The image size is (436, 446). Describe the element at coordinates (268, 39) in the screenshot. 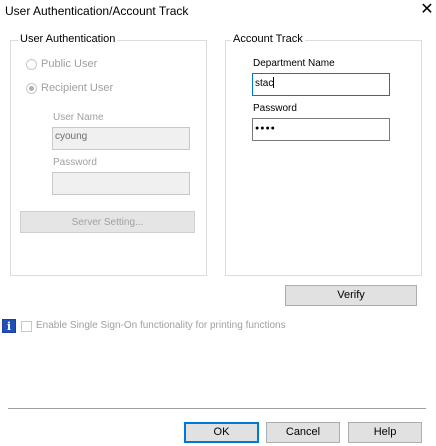

I see `account-track-group-label: Account Track` at that location.